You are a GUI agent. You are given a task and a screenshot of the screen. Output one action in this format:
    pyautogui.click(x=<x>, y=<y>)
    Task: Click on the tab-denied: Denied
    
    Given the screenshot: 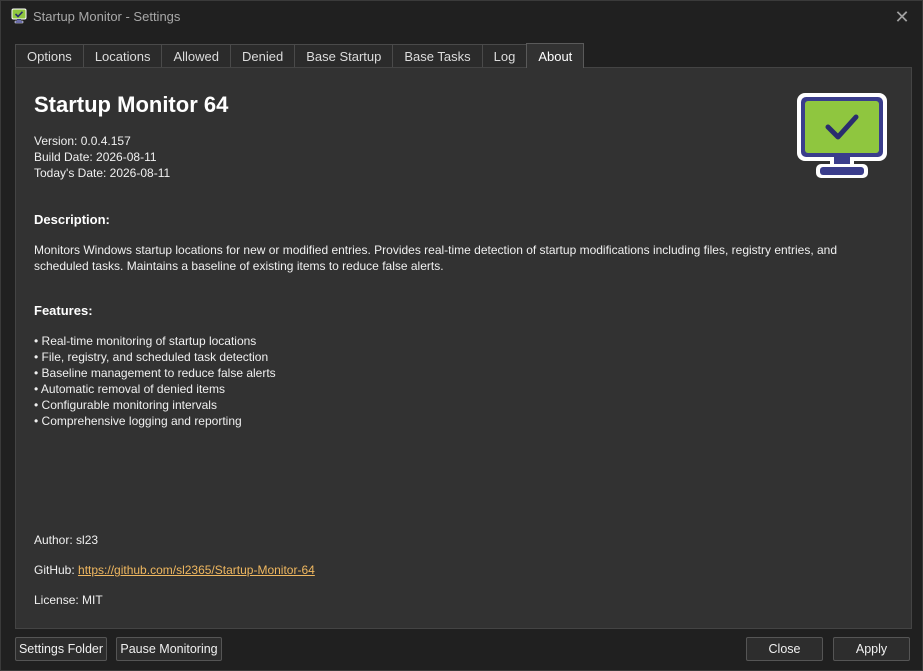 What is the action you would take?
    pyautogui.click(x=263, y=56)
    